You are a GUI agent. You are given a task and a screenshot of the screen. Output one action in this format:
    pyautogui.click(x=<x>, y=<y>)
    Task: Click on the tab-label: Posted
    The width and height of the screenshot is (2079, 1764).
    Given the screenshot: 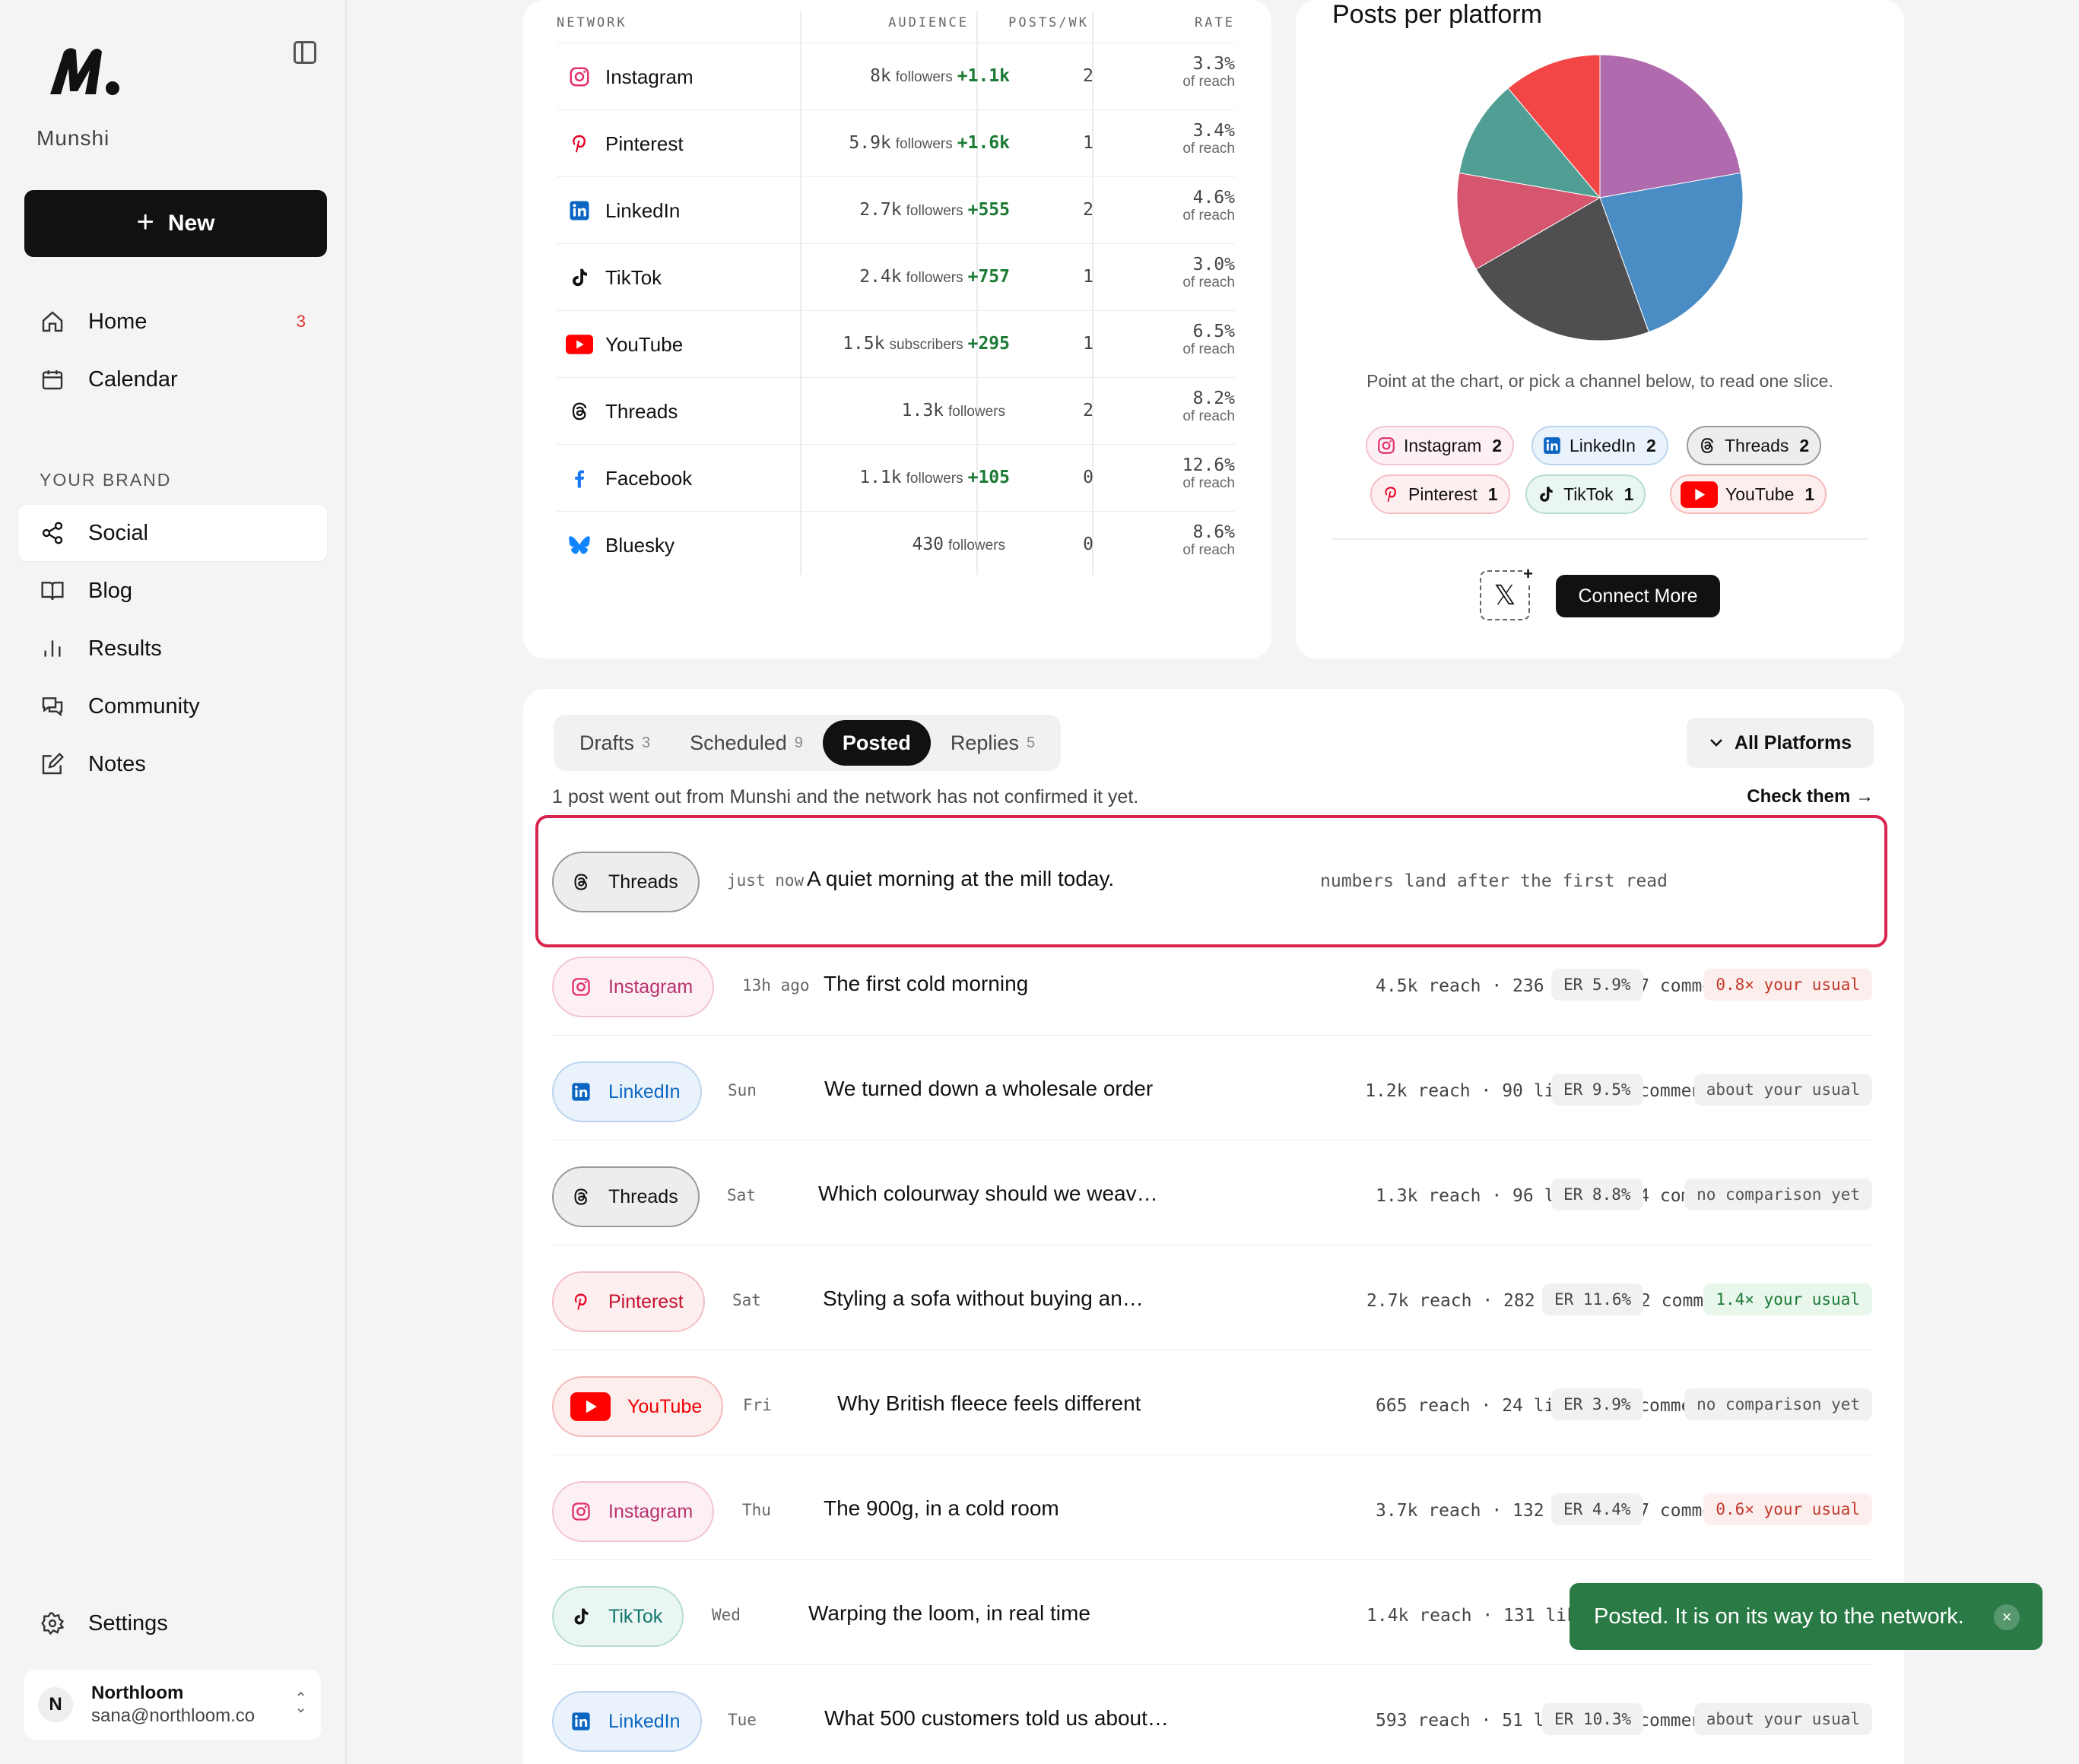 What is the action you would take?
    pyautogui.click(x=876, y=742)
    